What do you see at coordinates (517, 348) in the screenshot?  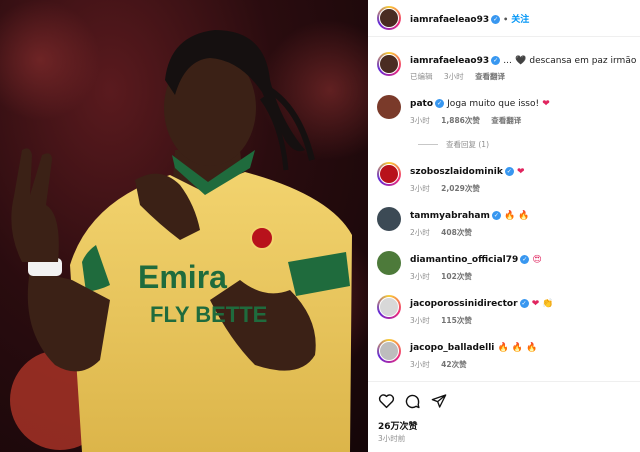 I see `comment-emoji: 🔥 🔥 🔥` at bounding box center [517, 348].